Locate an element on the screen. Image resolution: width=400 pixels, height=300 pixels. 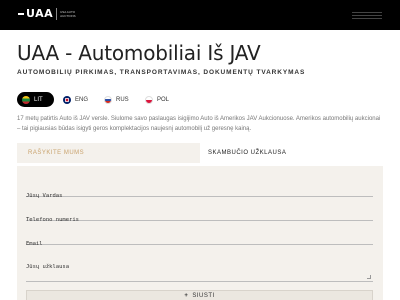
lang-button-pol: POL is located at coordinates (158, 99).